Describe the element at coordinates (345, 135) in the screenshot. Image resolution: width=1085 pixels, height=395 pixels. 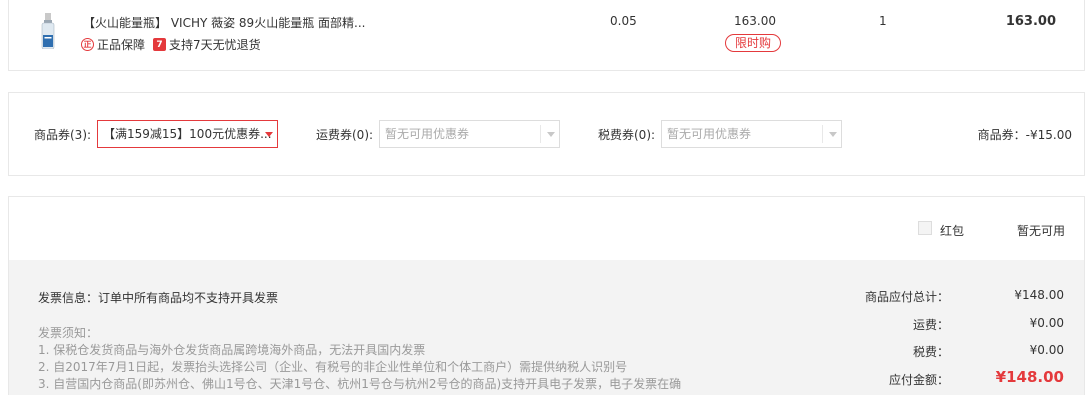
I see `shipping-coupon-label: 运费券(0):` at that location.